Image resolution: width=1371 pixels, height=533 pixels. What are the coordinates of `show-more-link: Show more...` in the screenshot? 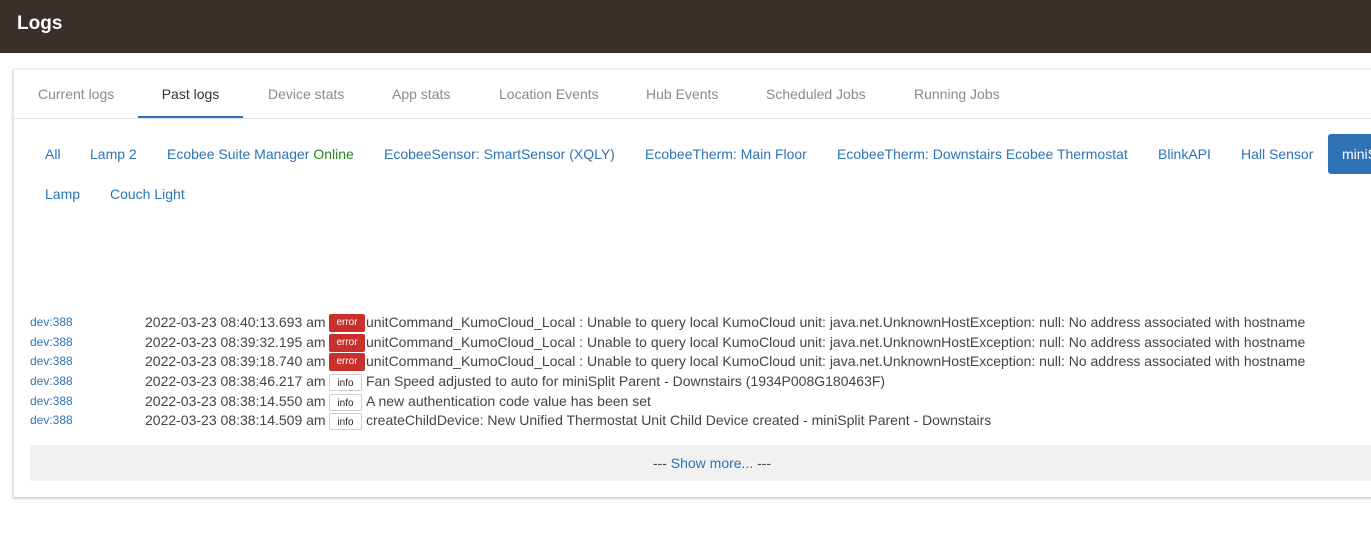 It's located at (712, 463).